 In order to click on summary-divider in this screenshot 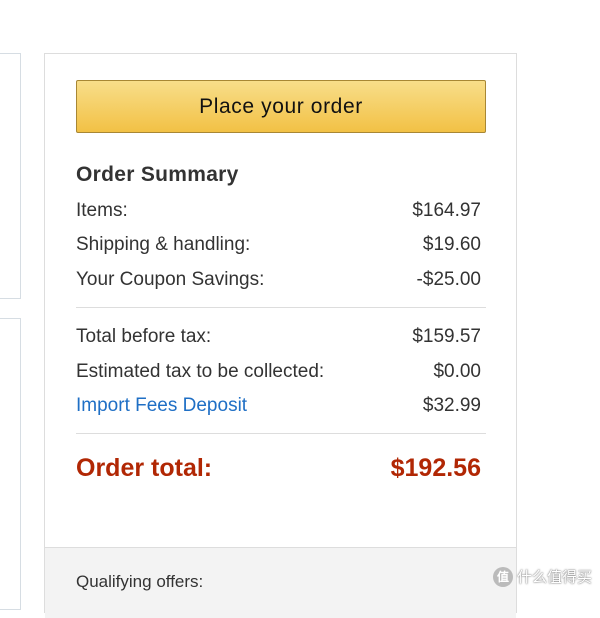, I will do `click(281, 307)`.